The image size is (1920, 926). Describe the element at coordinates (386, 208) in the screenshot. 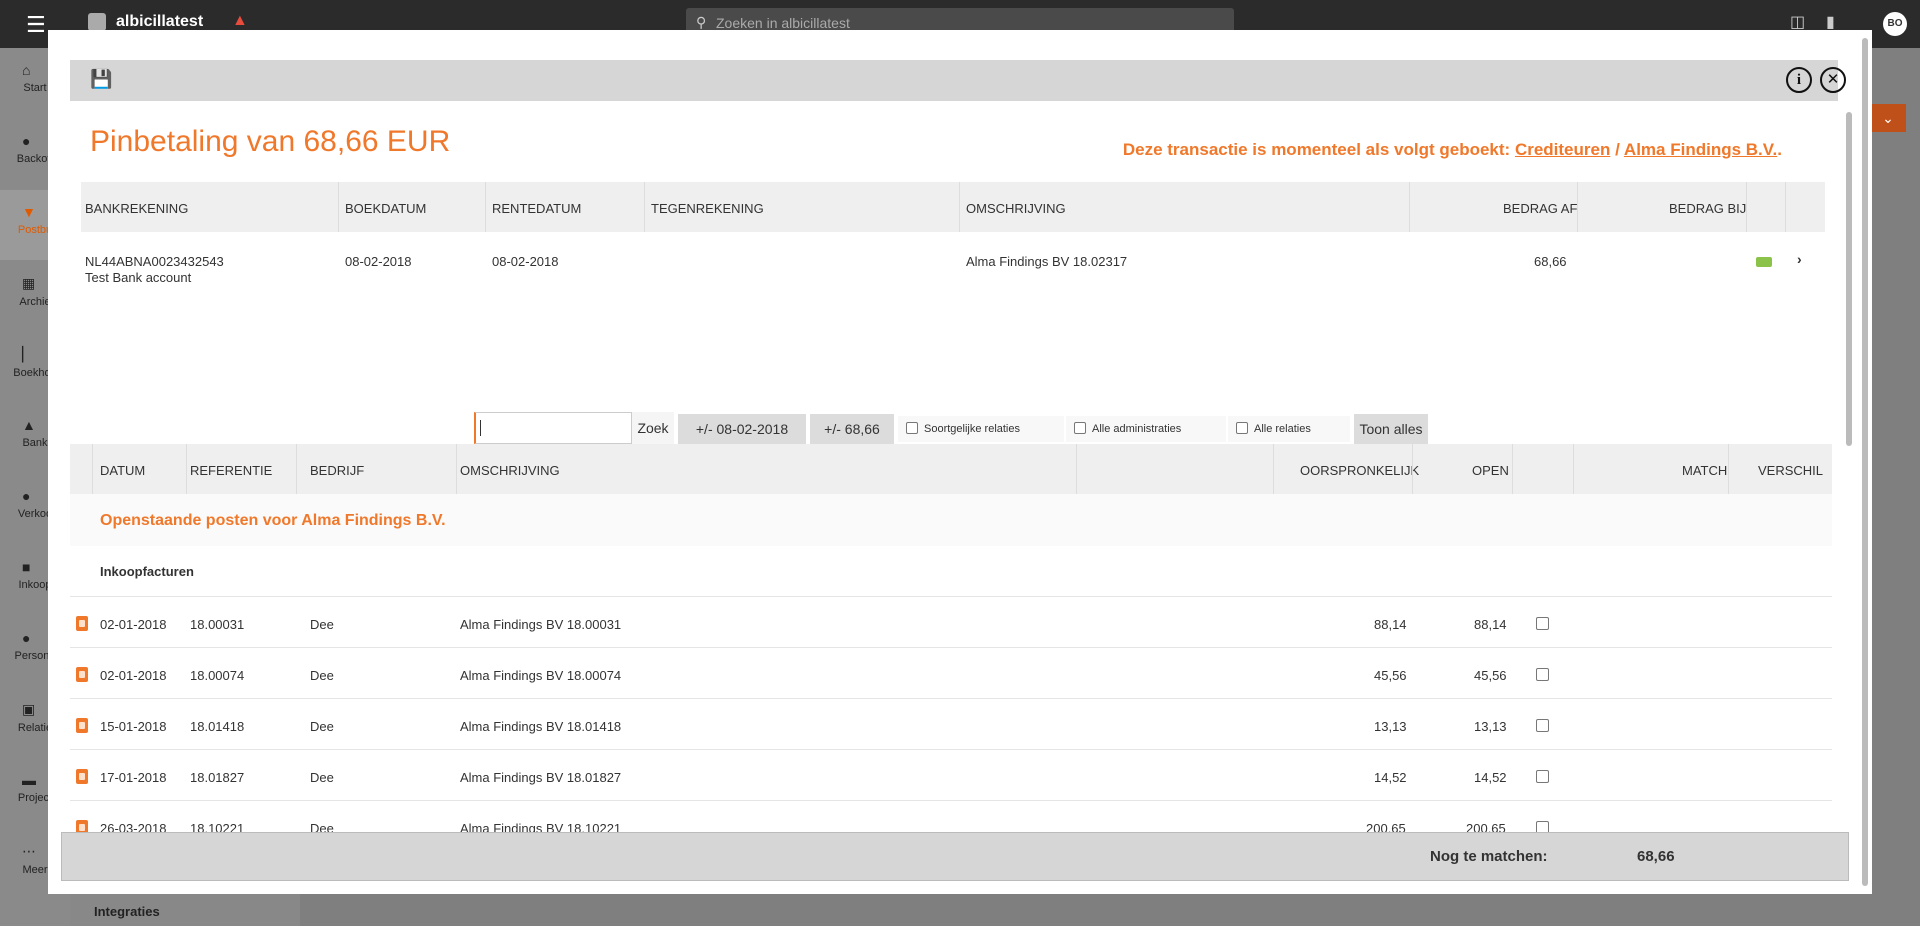

I see `col-boekdatum: BOEKDATUM` at that location.